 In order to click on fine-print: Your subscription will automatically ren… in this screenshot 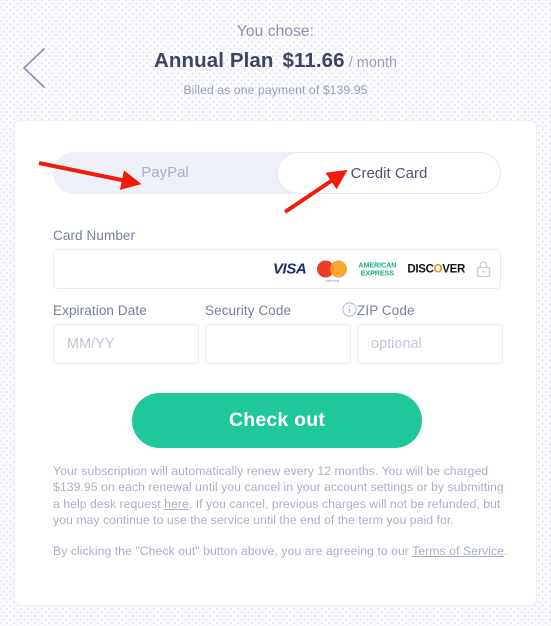, I will do `click(283, 511)`.